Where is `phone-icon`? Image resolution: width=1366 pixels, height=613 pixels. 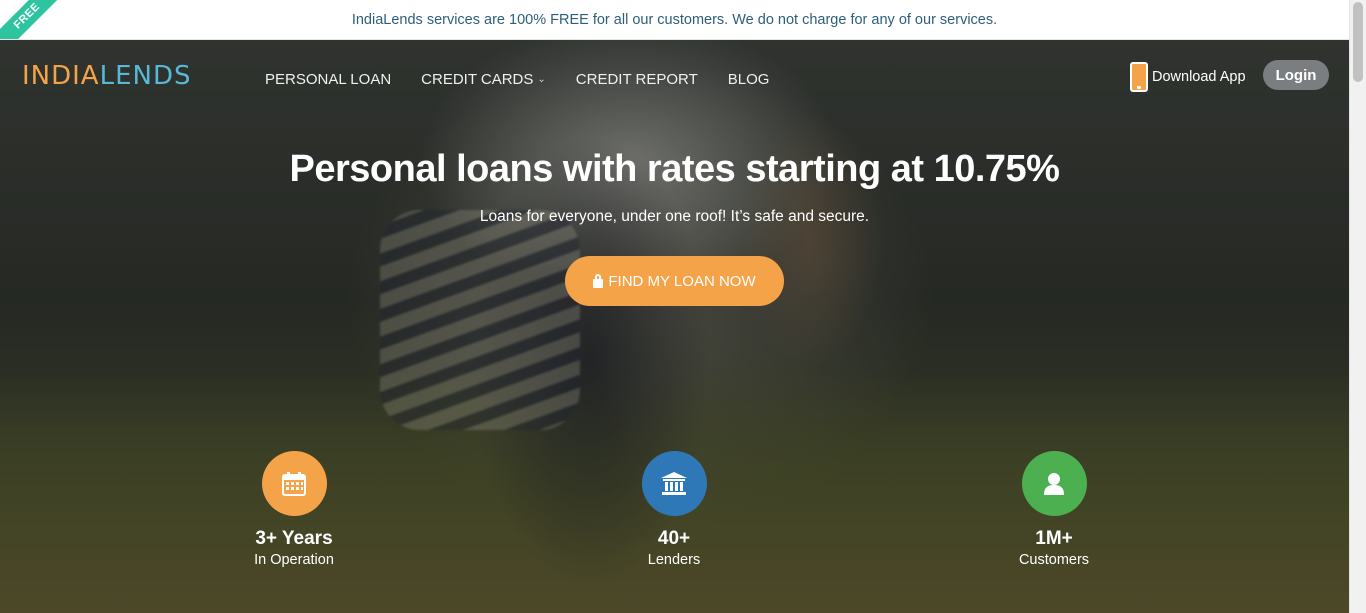
phone-icon is located at coordinates (1139, 77).